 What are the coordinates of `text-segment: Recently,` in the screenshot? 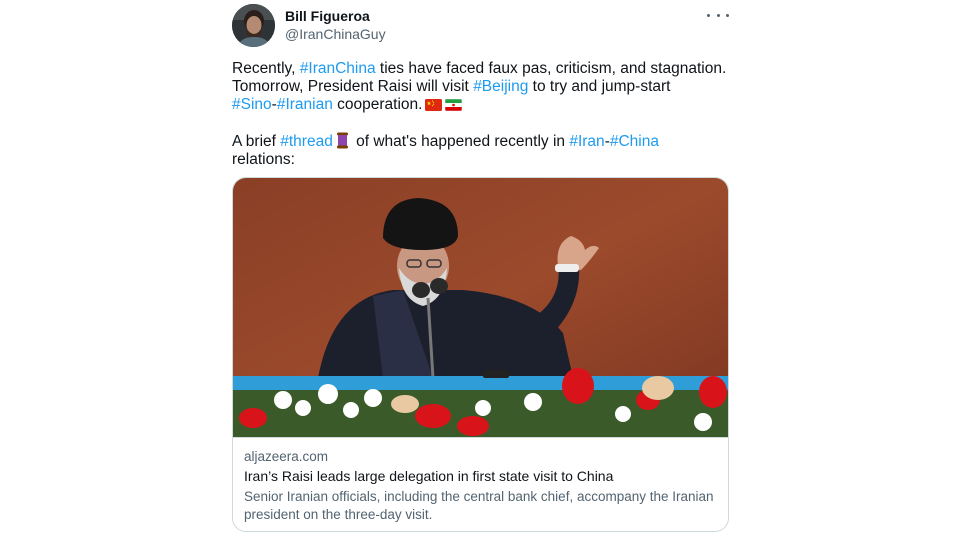 It's located at (266, 68).